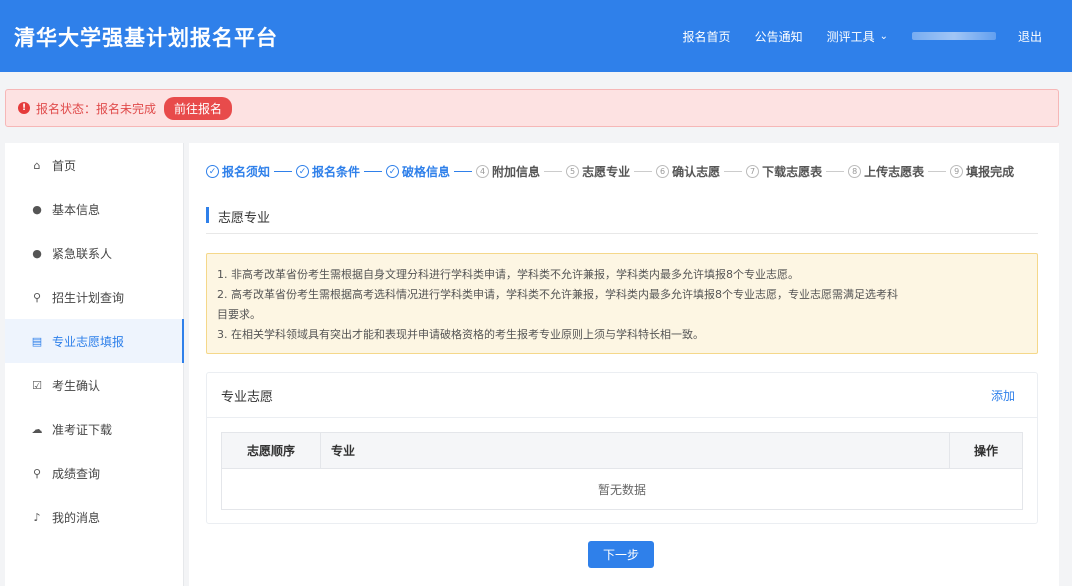 This screenshot has width=1072, height=586. I want to click on nav-home-link: 报名首页, so click(707, 36).